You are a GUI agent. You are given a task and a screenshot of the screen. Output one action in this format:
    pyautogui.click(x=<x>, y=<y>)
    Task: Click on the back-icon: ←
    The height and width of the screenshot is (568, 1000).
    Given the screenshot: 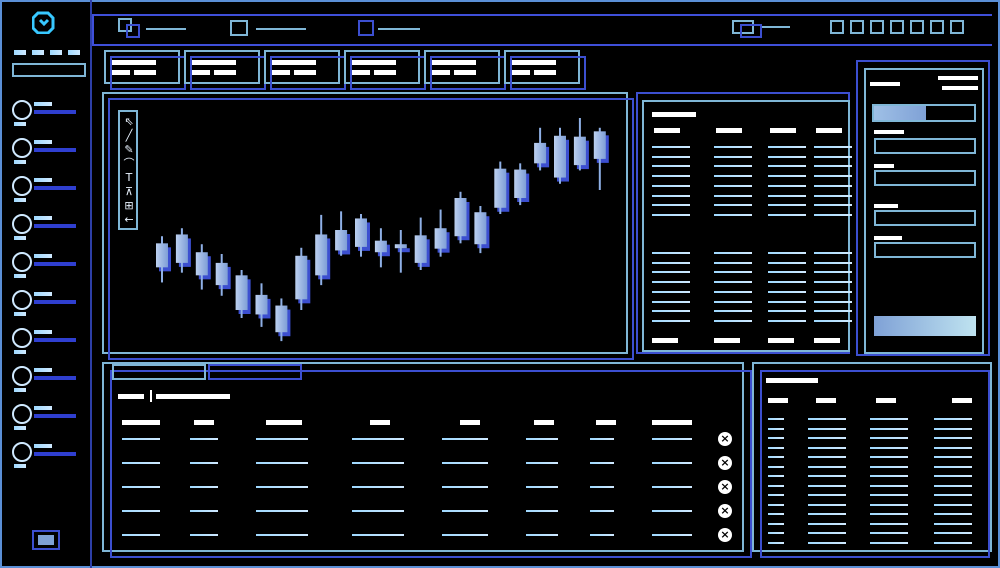 What is the action you would take?
    pyautogui.click(x=129, y=220)
    